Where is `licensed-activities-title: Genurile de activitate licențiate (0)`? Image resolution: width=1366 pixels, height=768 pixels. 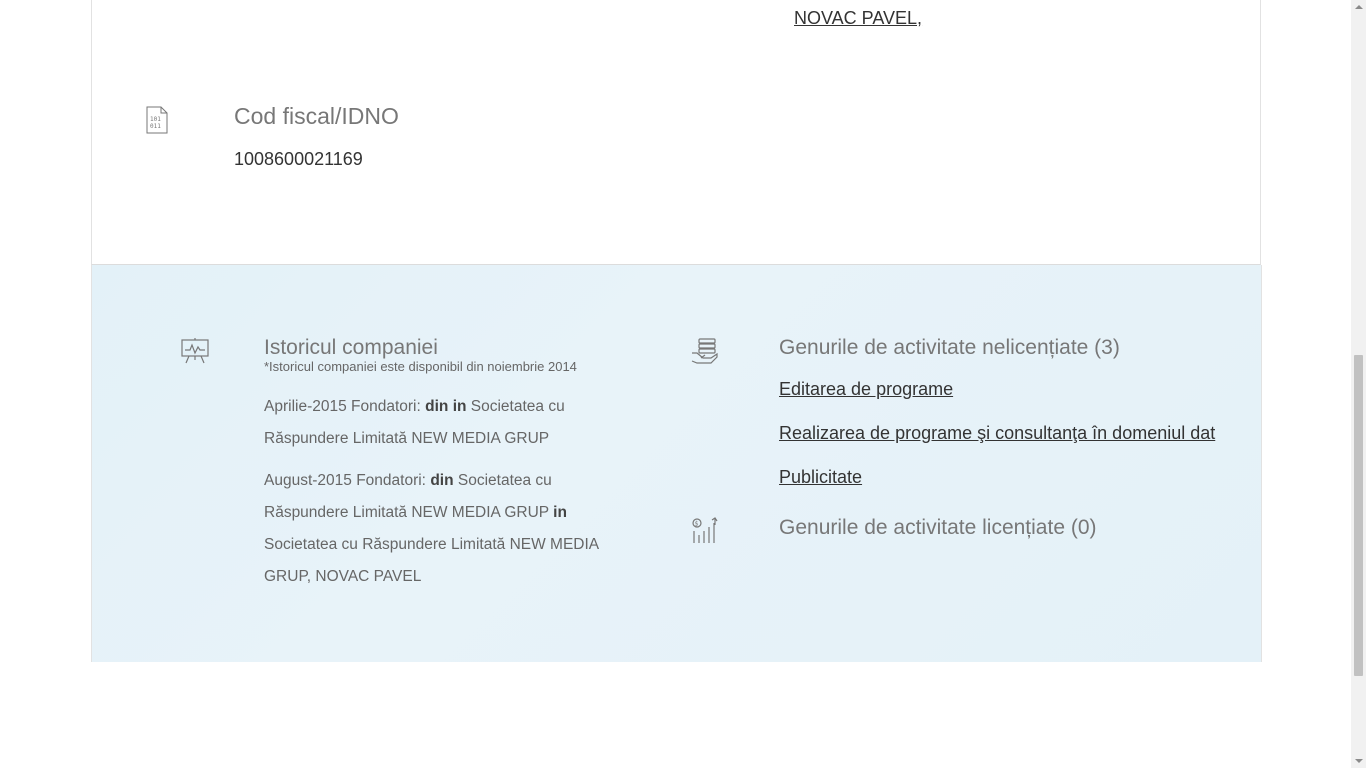
licensed-activities-title: Genurile de activitate licențiate (0) is located at coordinates (938, 527).